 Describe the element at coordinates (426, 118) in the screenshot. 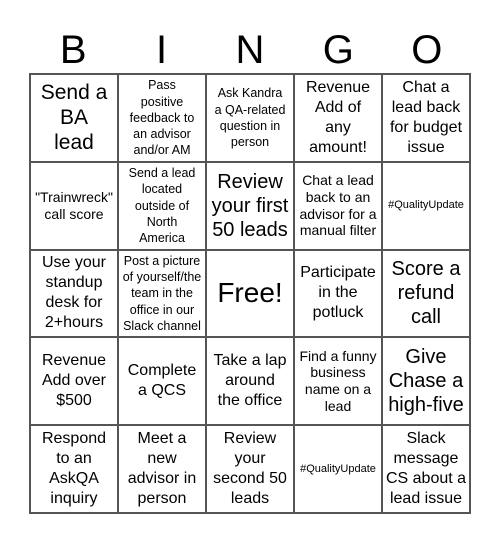

I see `bingo-cell: Chat a lead back for budget issue` at that location.